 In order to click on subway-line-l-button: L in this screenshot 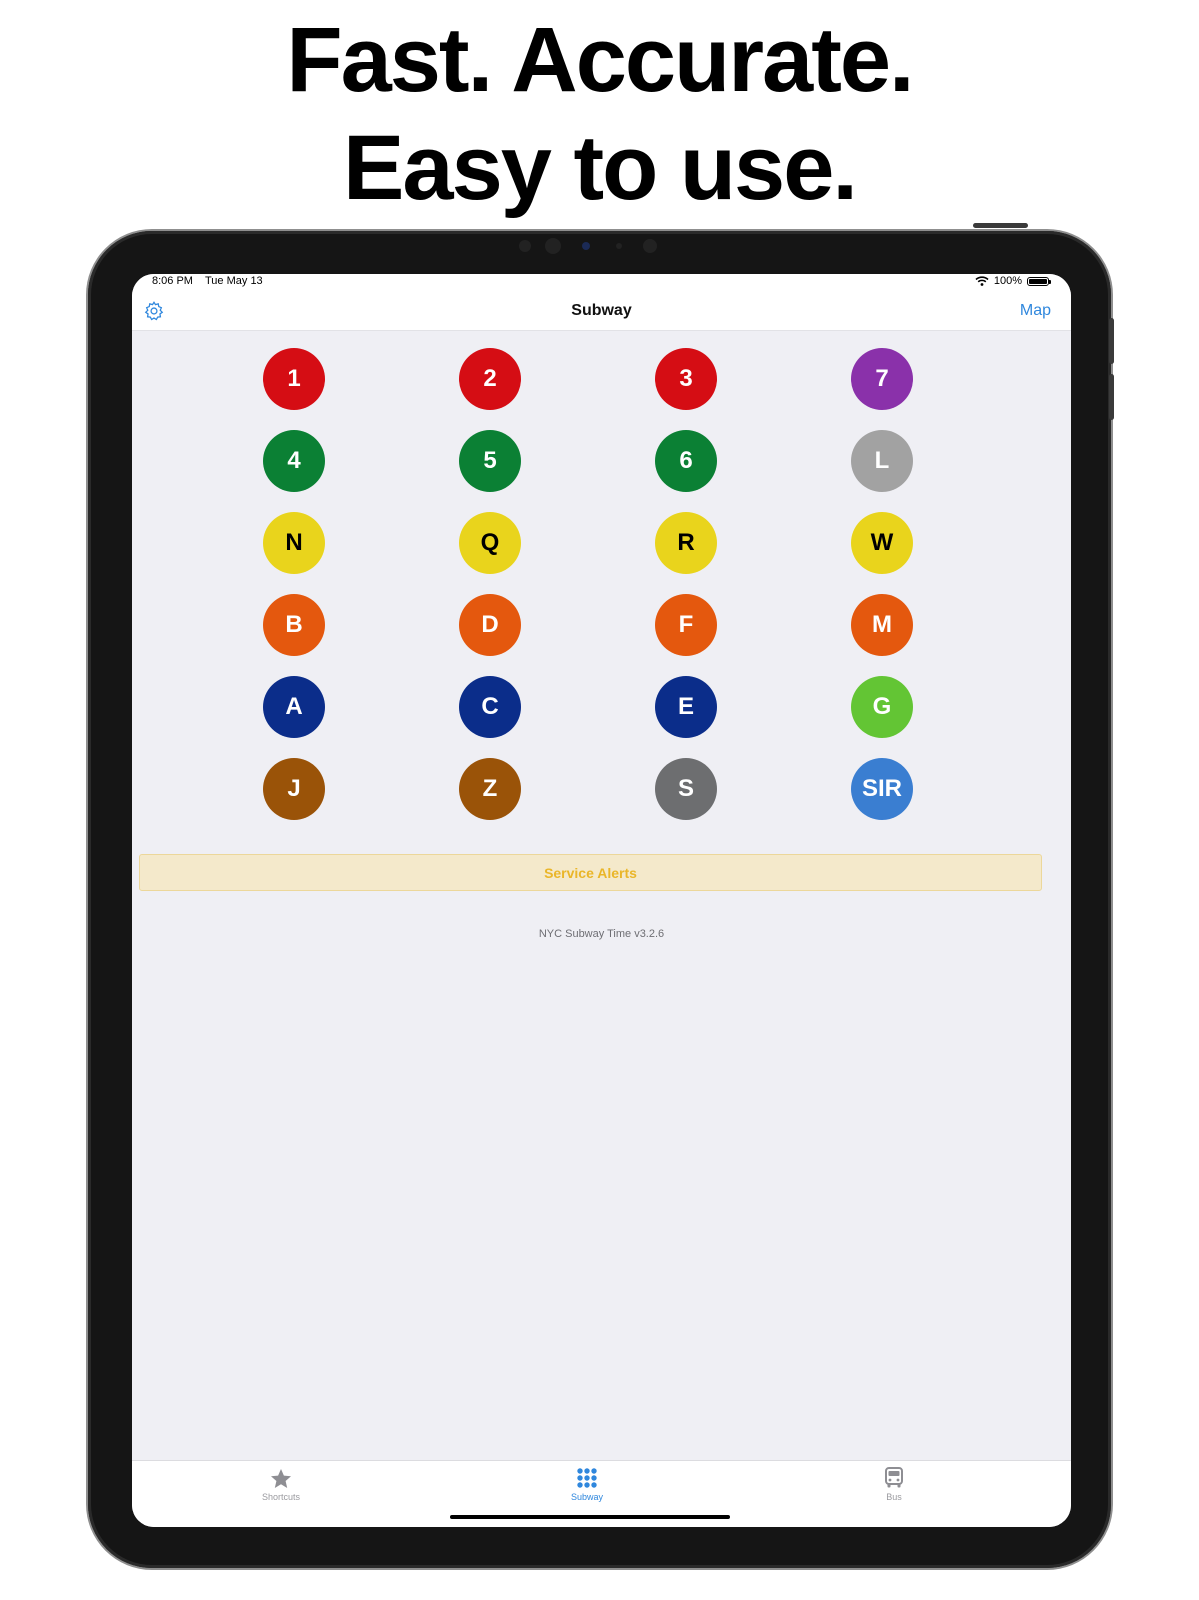, I will do `click(882, 461)`.